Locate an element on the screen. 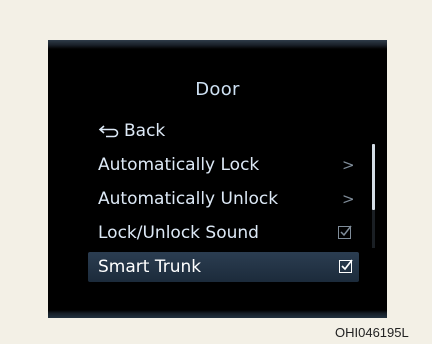  back-row: Back is located at coordinates (131, 131).